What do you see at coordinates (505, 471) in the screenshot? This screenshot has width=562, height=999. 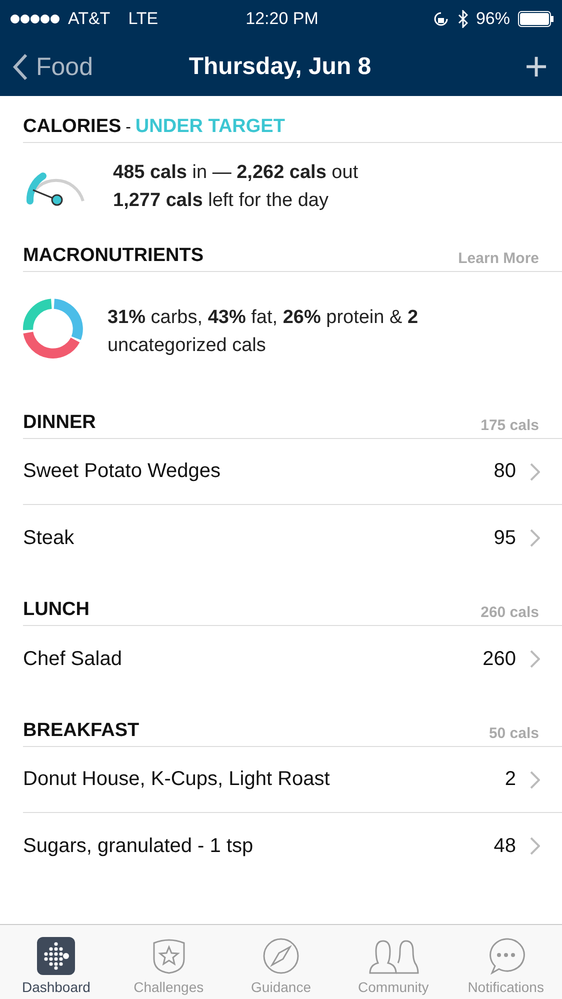 I see `food-calories: 80` at bounding box center [505, 471].